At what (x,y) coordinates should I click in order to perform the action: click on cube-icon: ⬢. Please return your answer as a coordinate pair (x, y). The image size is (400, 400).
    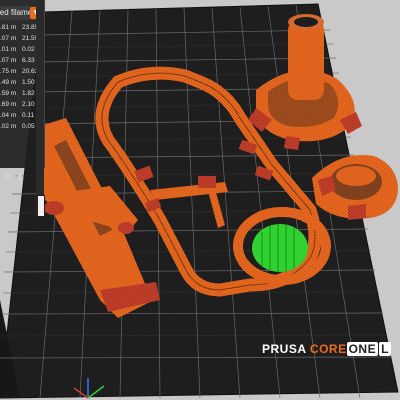
    Looking at the image, I should click on (8, 178).